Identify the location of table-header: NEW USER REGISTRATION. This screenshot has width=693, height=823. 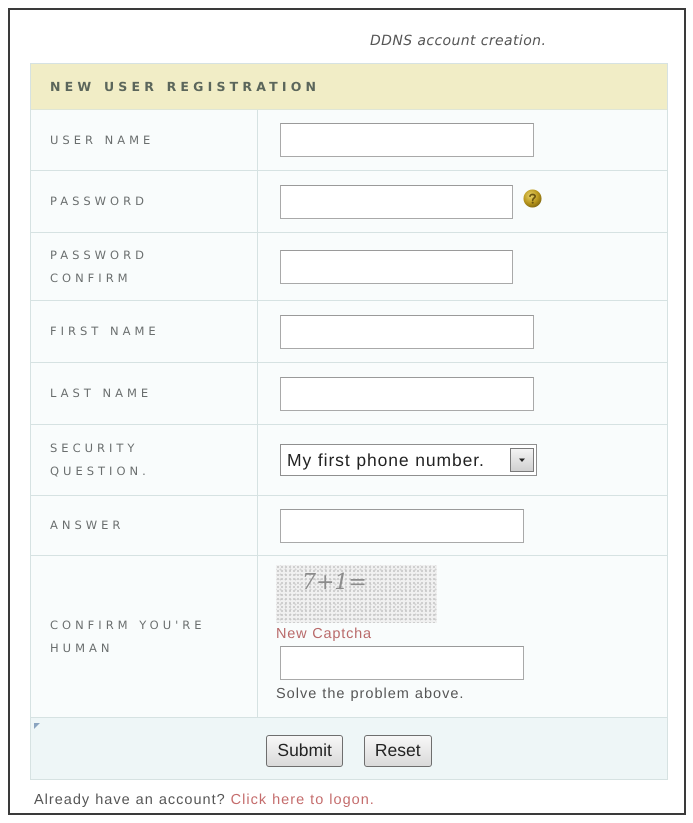
(349, 87).